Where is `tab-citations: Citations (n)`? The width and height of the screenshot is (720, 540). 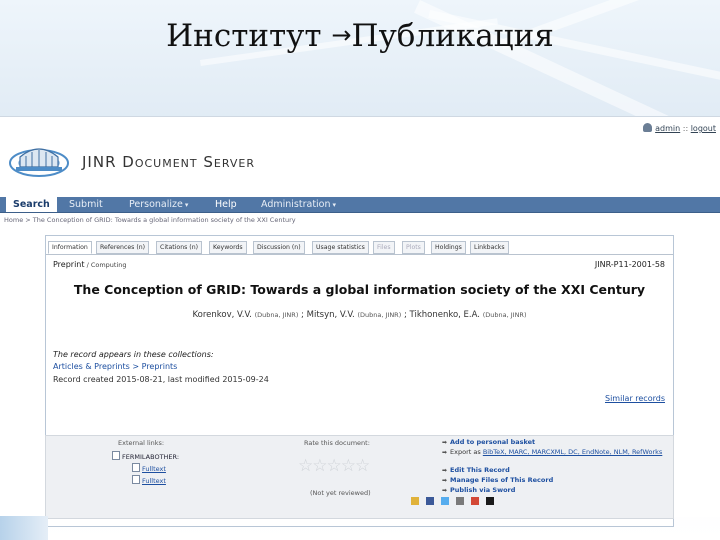 tab-citations: Citations (n) is located at coordinates (179, 247).